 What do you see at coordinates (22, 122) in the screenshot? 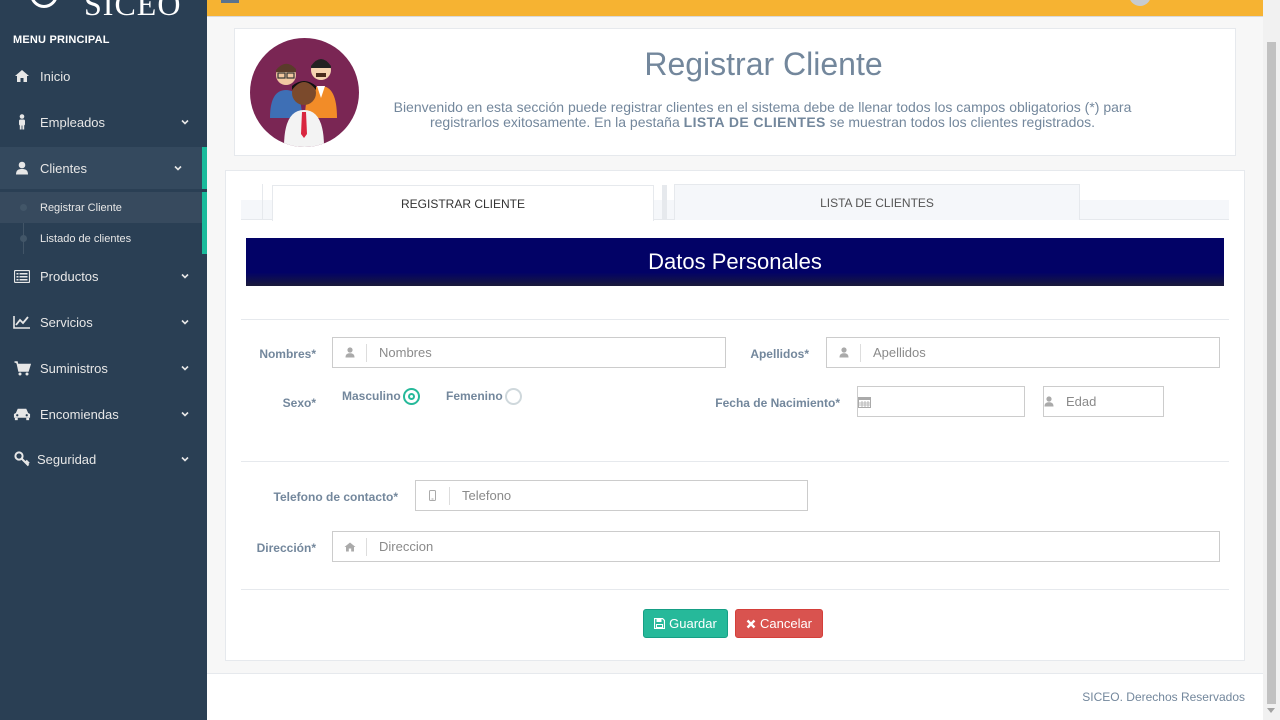
I see `person-icon` at bounding box center [22, 122].